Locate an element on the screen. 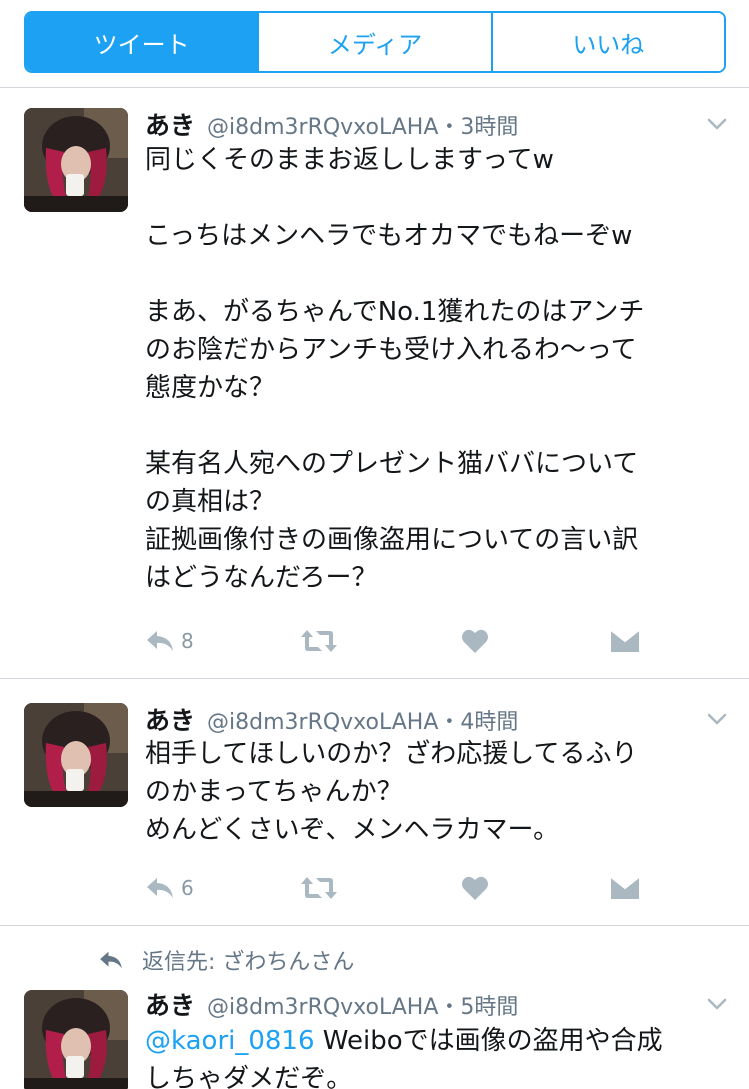  reply-count: 6 is located at coordinates (187, 888).